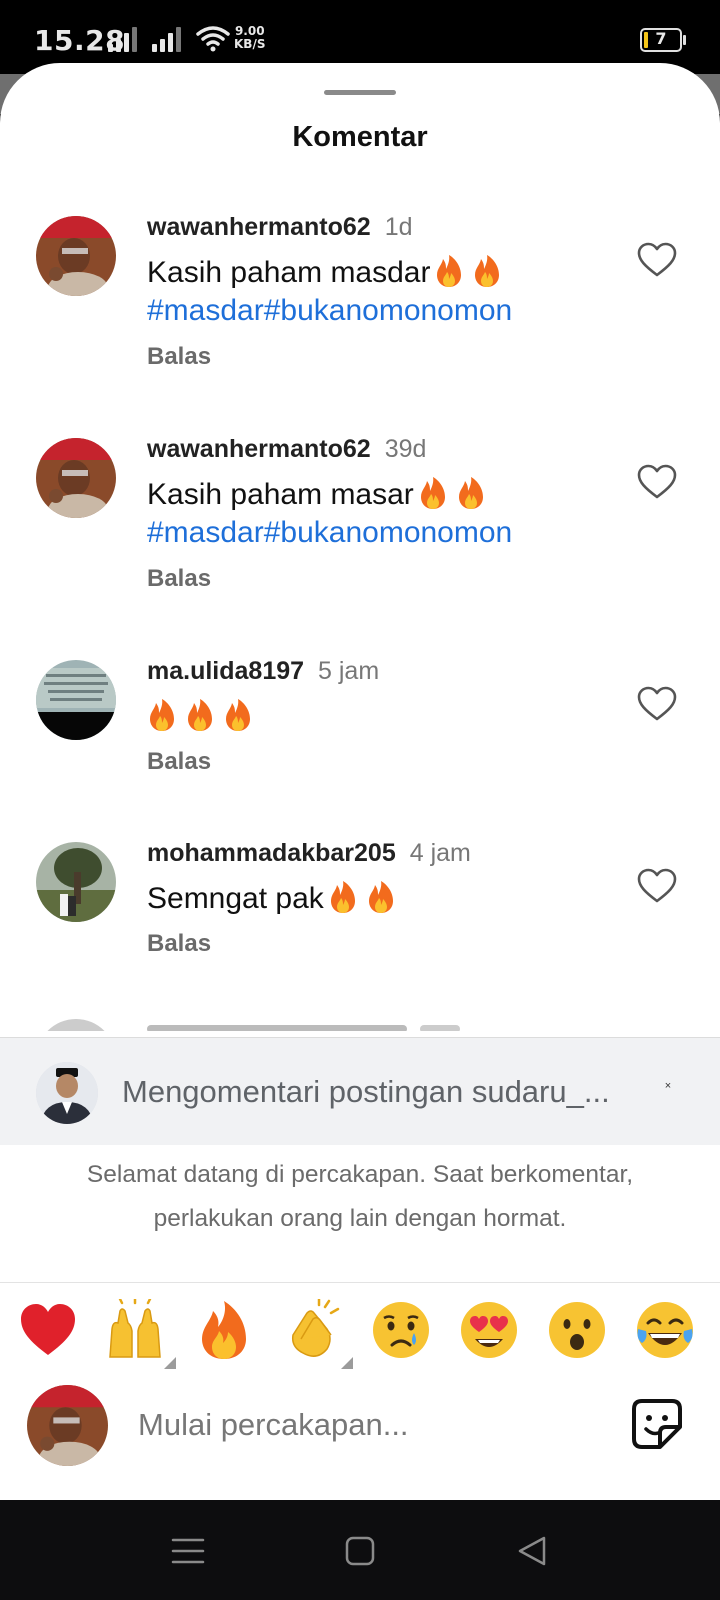 This screenshot has width=720, height=1600. Describe the element at coordinates (440, 853) in the screenshot. I see `comment-time: 4 jam` at that location.